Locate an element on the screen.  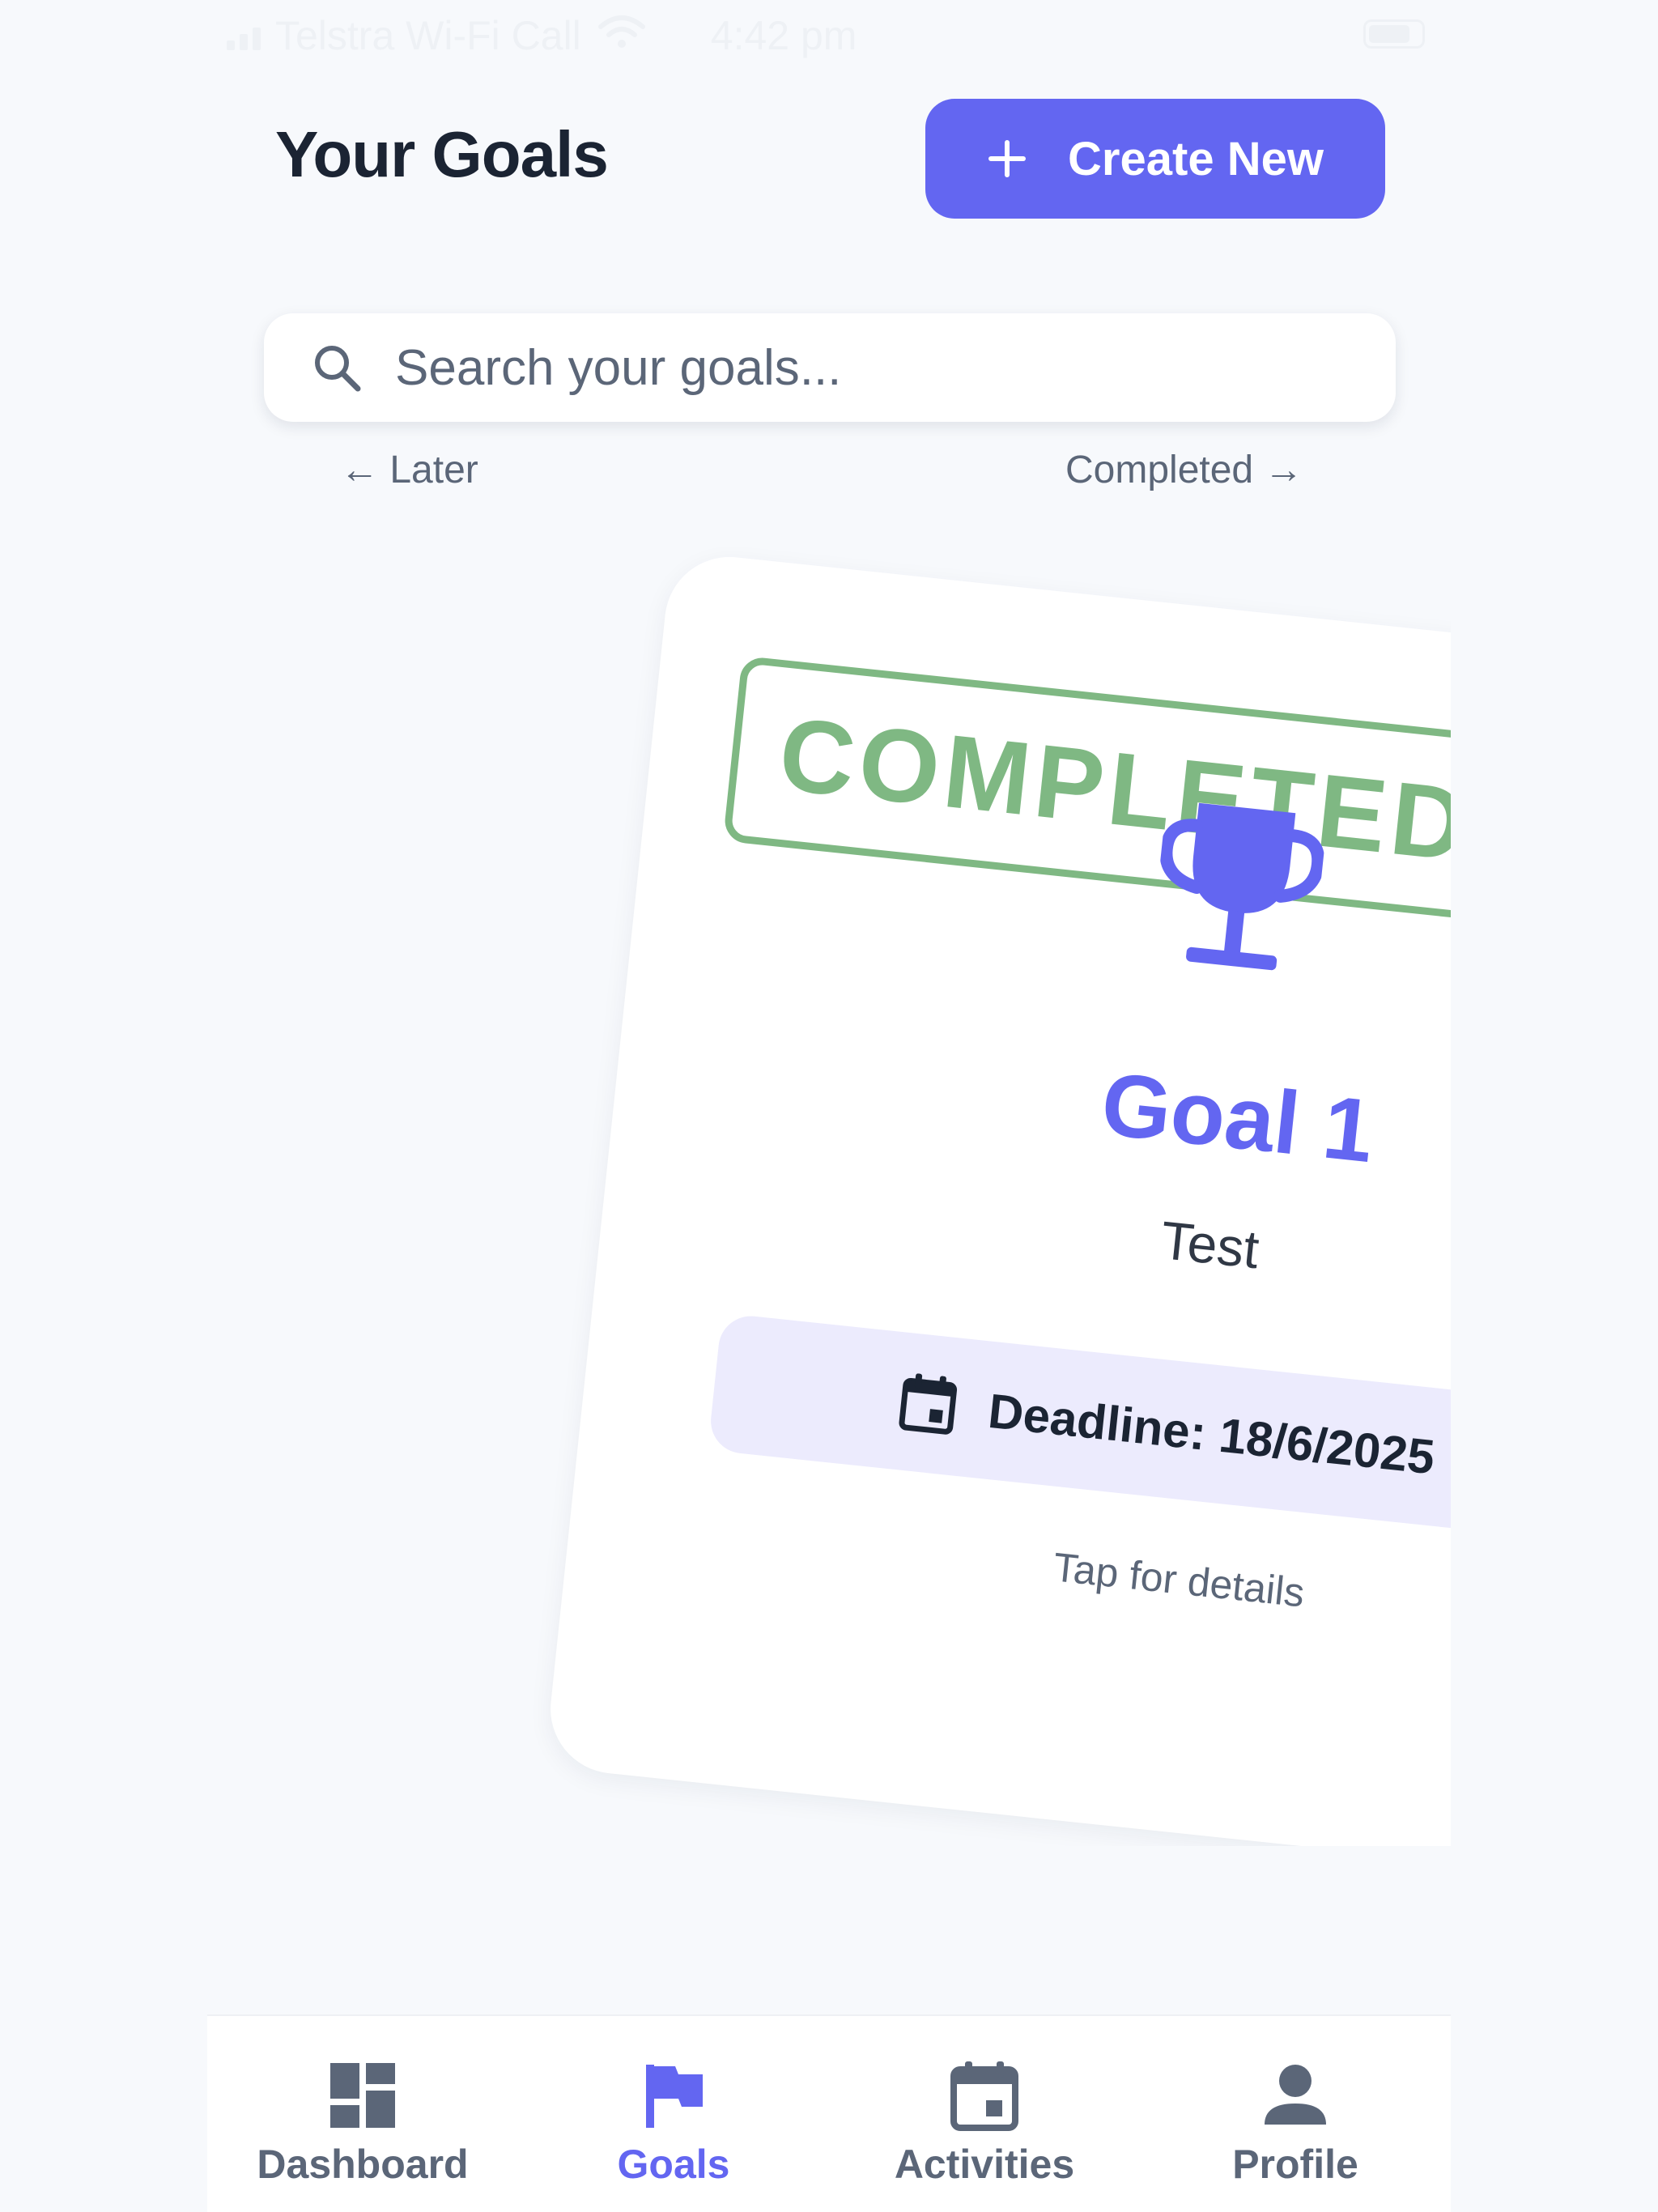
person-icon is located at coordinates (1295, 2095).